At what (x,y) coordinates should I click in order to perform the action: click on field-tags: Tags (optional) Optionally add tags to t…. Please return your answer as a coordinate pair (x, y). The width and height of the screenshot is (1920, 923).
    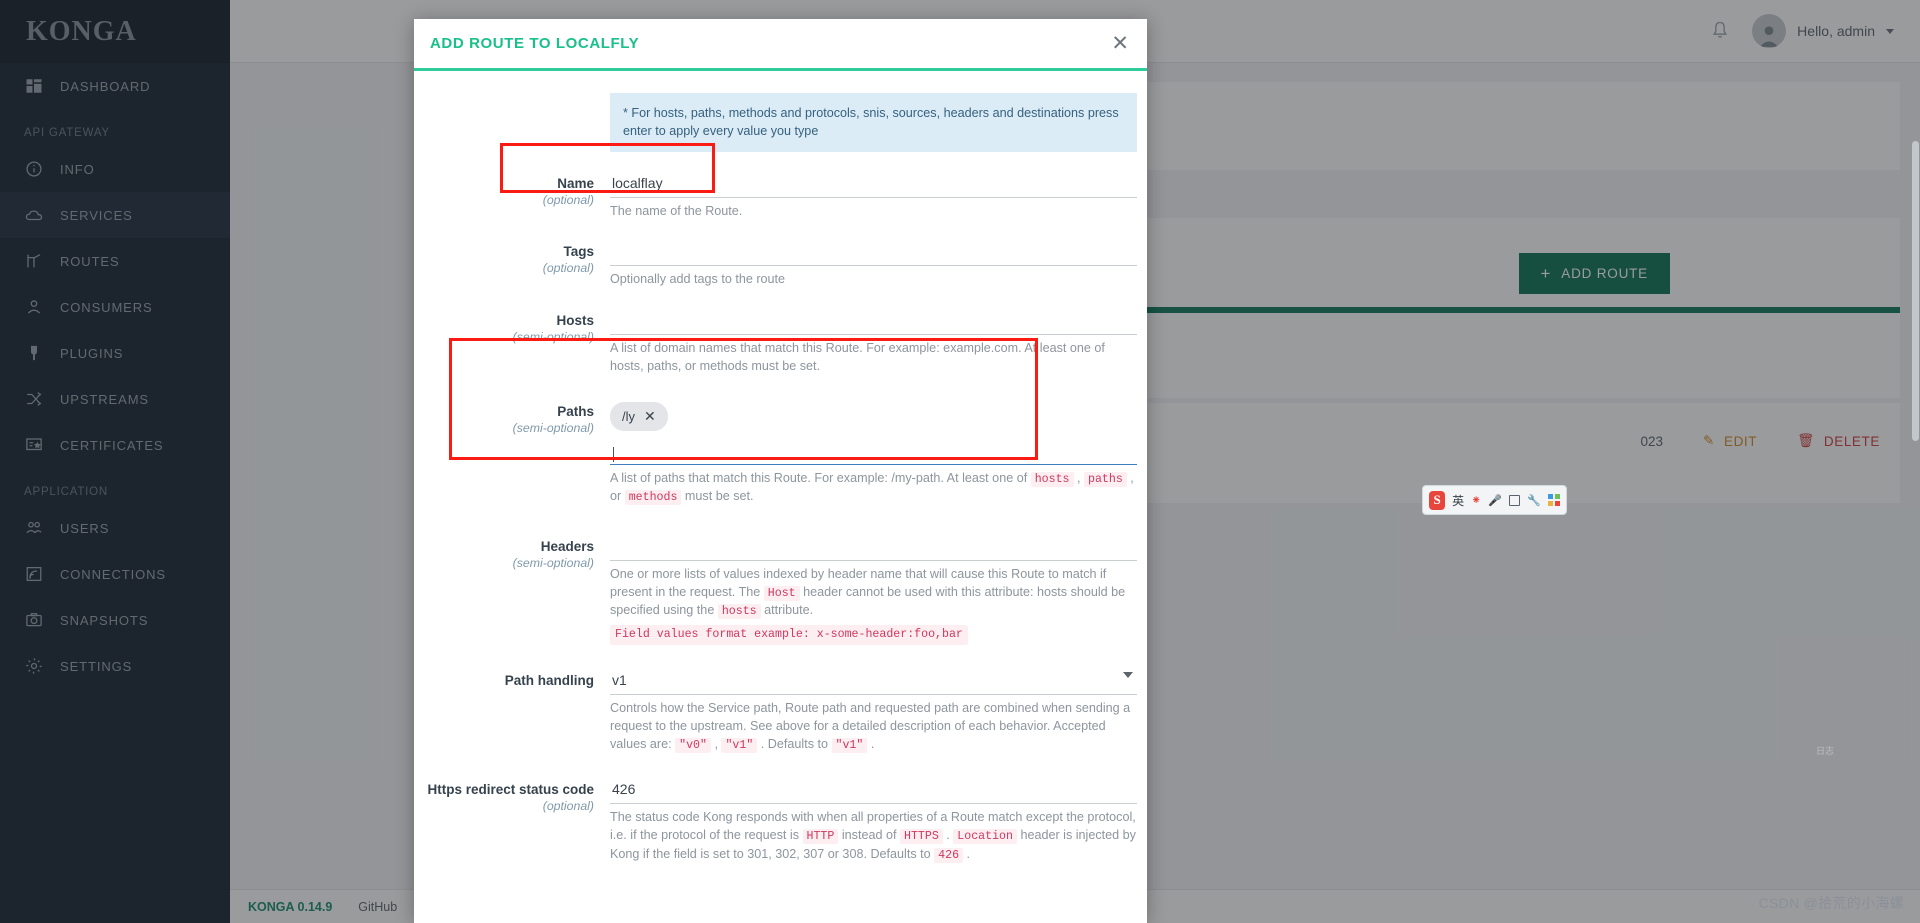
    Looking at the image, I should click on (781, 265).